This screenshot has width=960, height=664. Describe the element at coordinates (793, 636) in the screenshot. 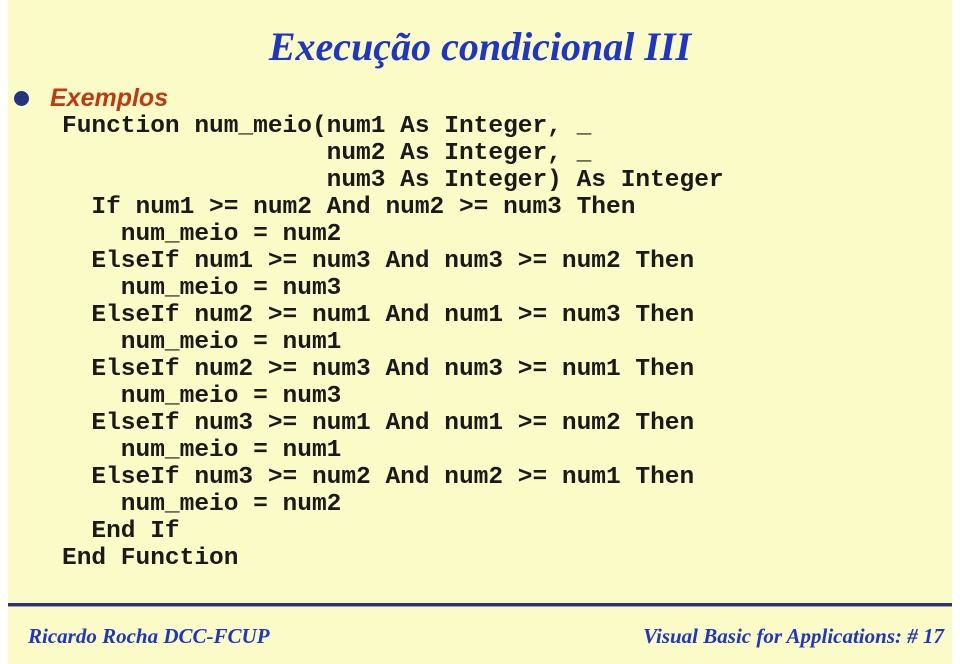

I see `footer-course-and-page: Visual Basic for Applications: # 17` at that location.